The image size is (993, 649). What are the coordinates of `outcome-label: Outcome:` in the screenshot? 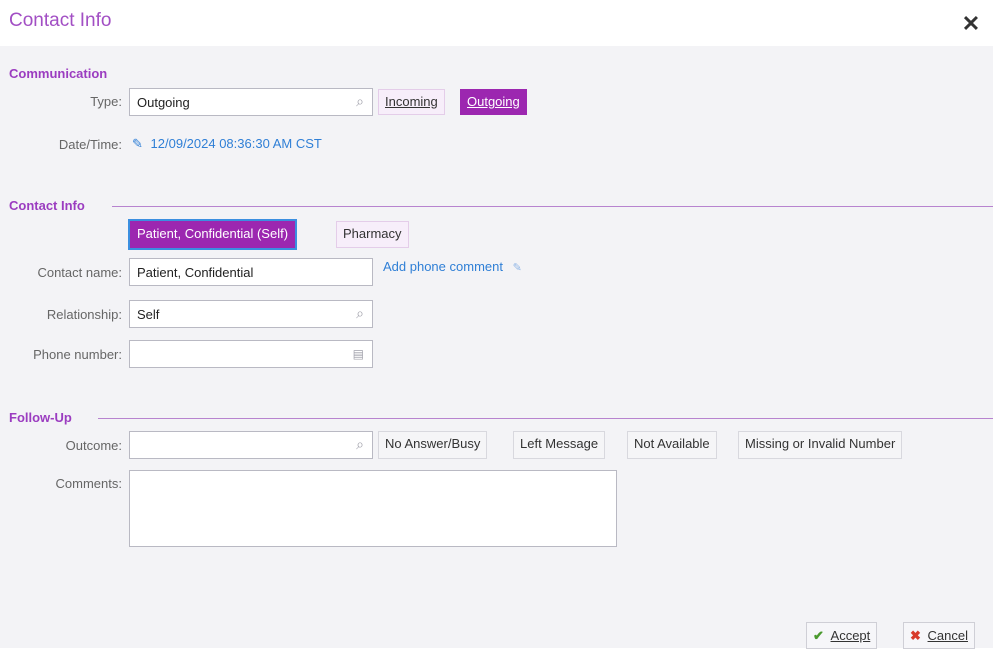 It's located at (93, 445).